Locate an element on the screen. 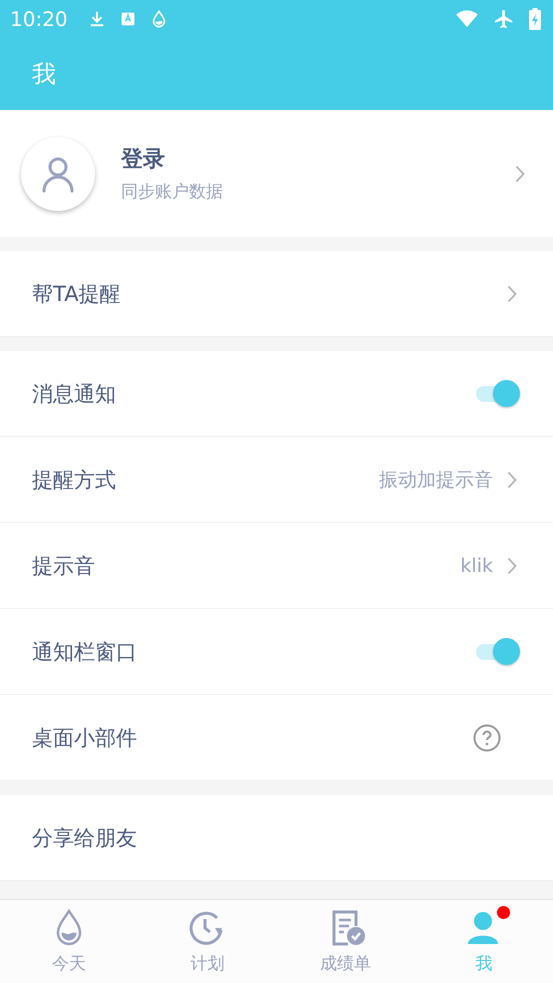 The width and height of the screenshot is (553, 983). settings-row: 通知栏窗口 is located at coordinates (276, 652).